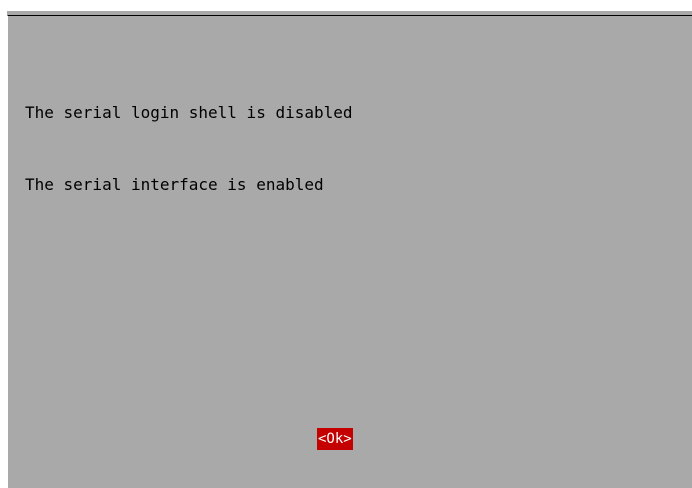  What do you see at coordinates (189, 112) in the screenshot?
I see `serial-login-shell-status: The serial login shell is disabled` at bounding box center [189, 112].